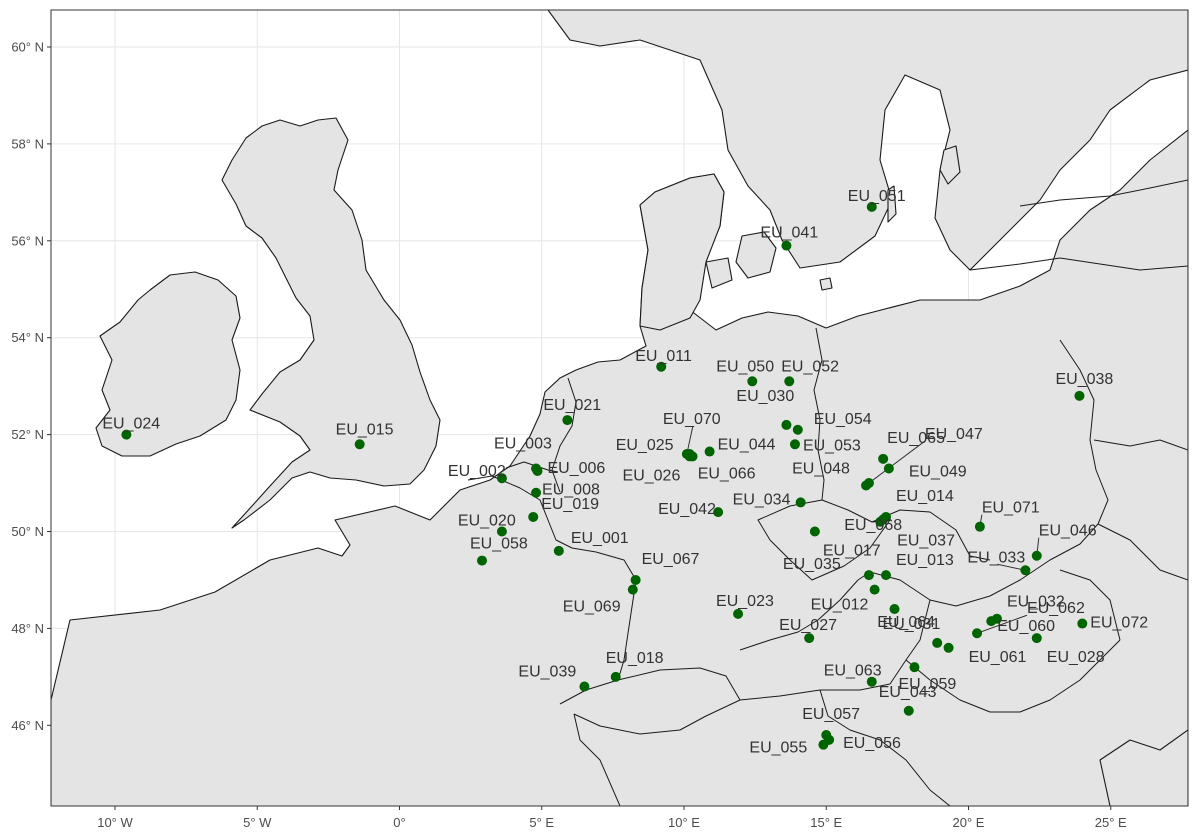  What do you see at coordinates (916, 438) in the screenshot?
I see `site-label: EU_065` at bounding box center [916, 438].